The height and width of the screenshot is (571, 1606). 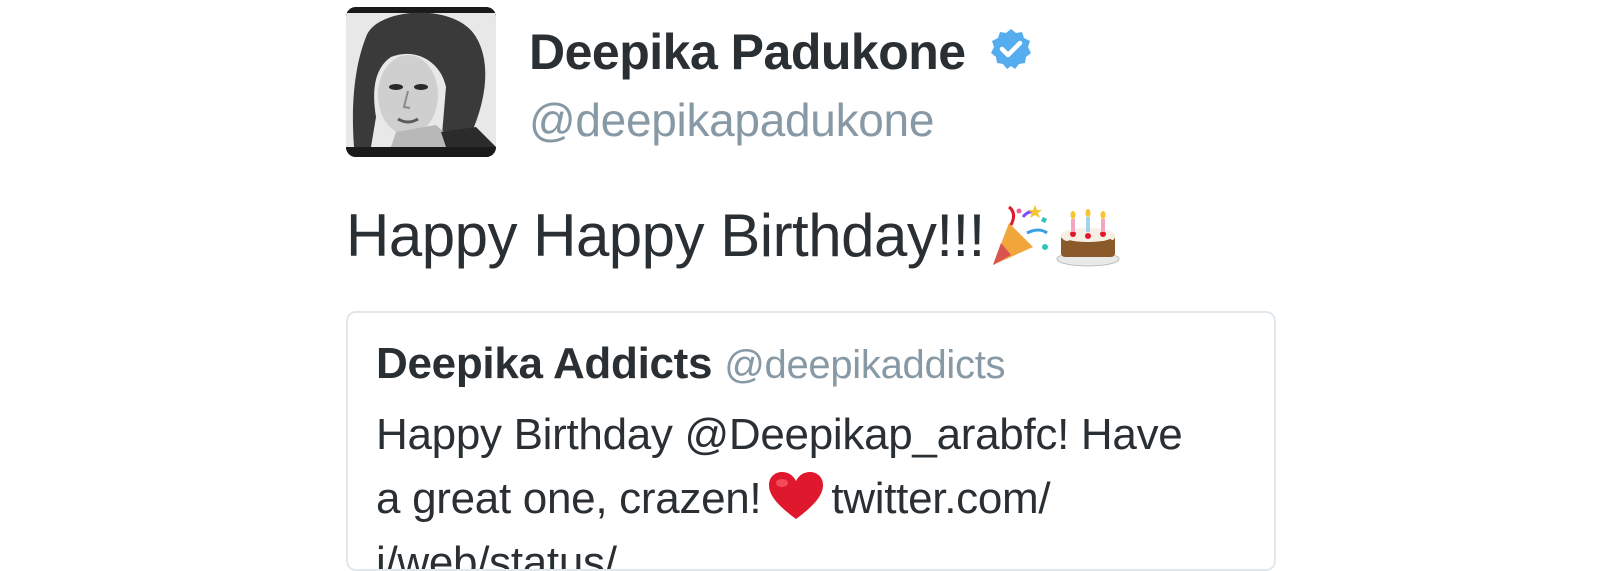 I want to click on profile-photo, so click(x=421, y=82).